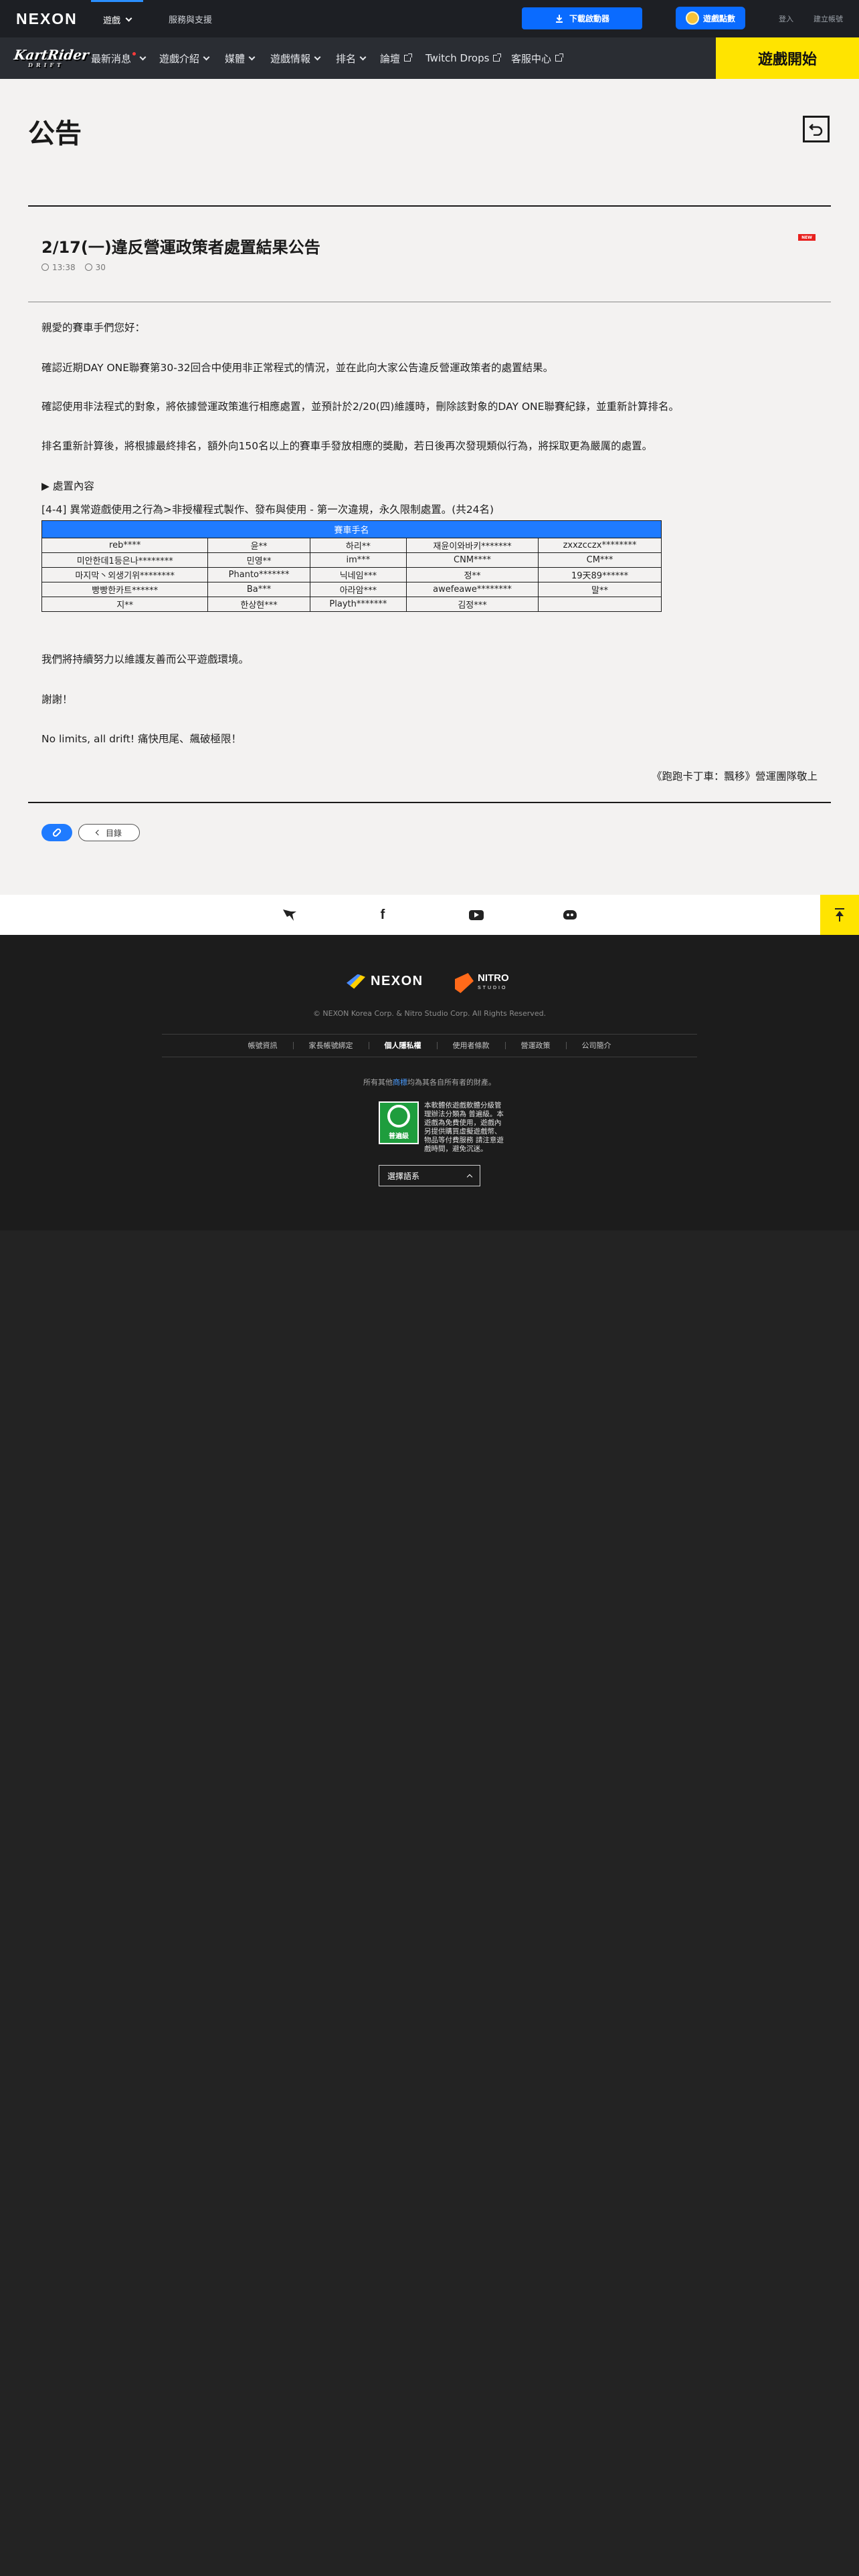 The height and width of the screenshot is (2576, 859). I want to click on kartrider-drift-logo: KartRider DRIFT, so click(50, 61).